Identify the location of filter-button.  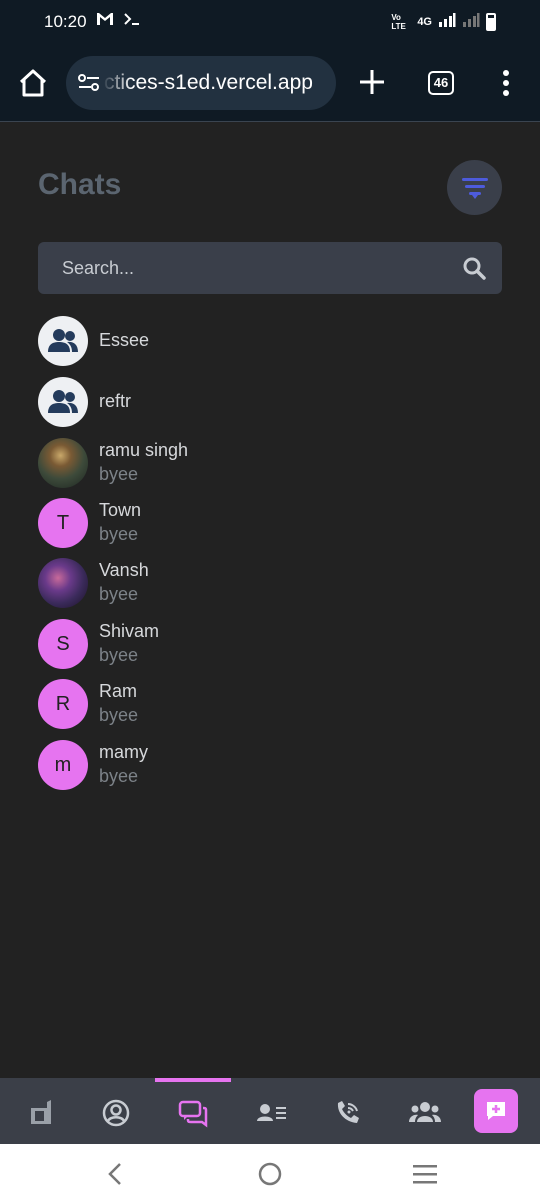
(474, 187).